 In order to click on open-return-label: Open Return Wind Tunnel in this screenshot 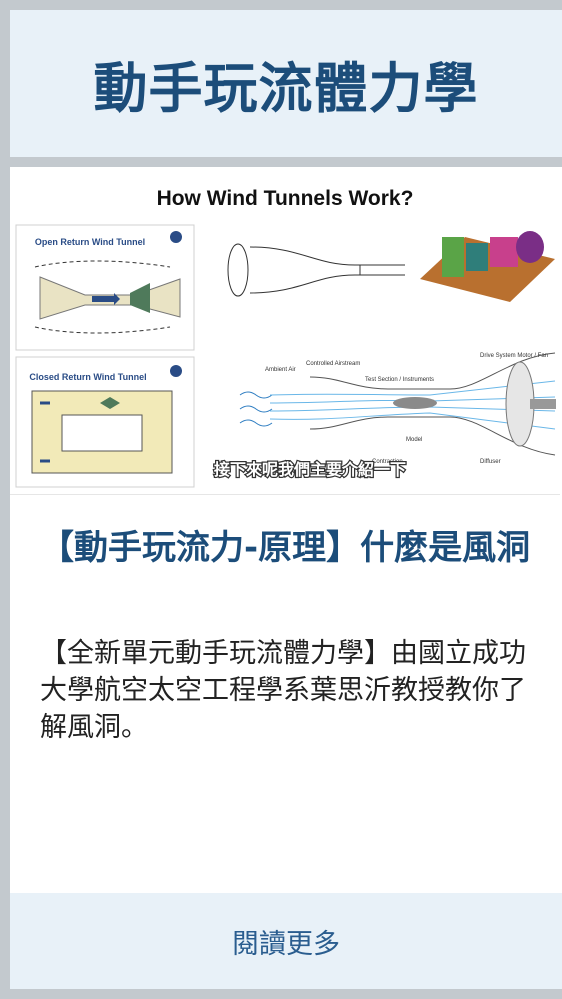, I will do `click(90, 242)`.